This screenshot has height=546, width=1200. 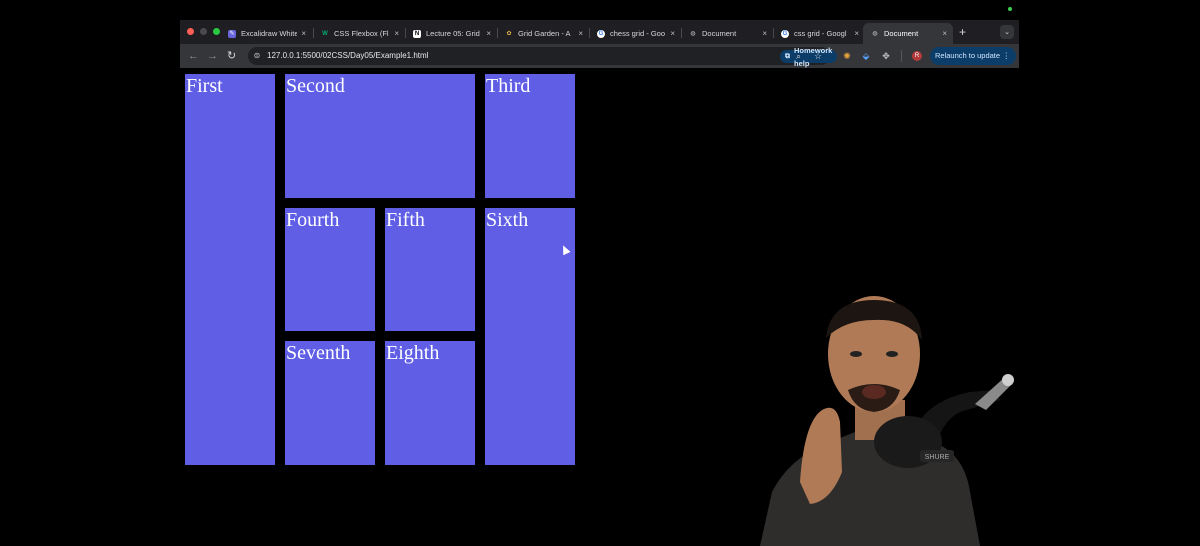 I want to click on presenter-webcam: SHURE, so click(x=887, y=421).